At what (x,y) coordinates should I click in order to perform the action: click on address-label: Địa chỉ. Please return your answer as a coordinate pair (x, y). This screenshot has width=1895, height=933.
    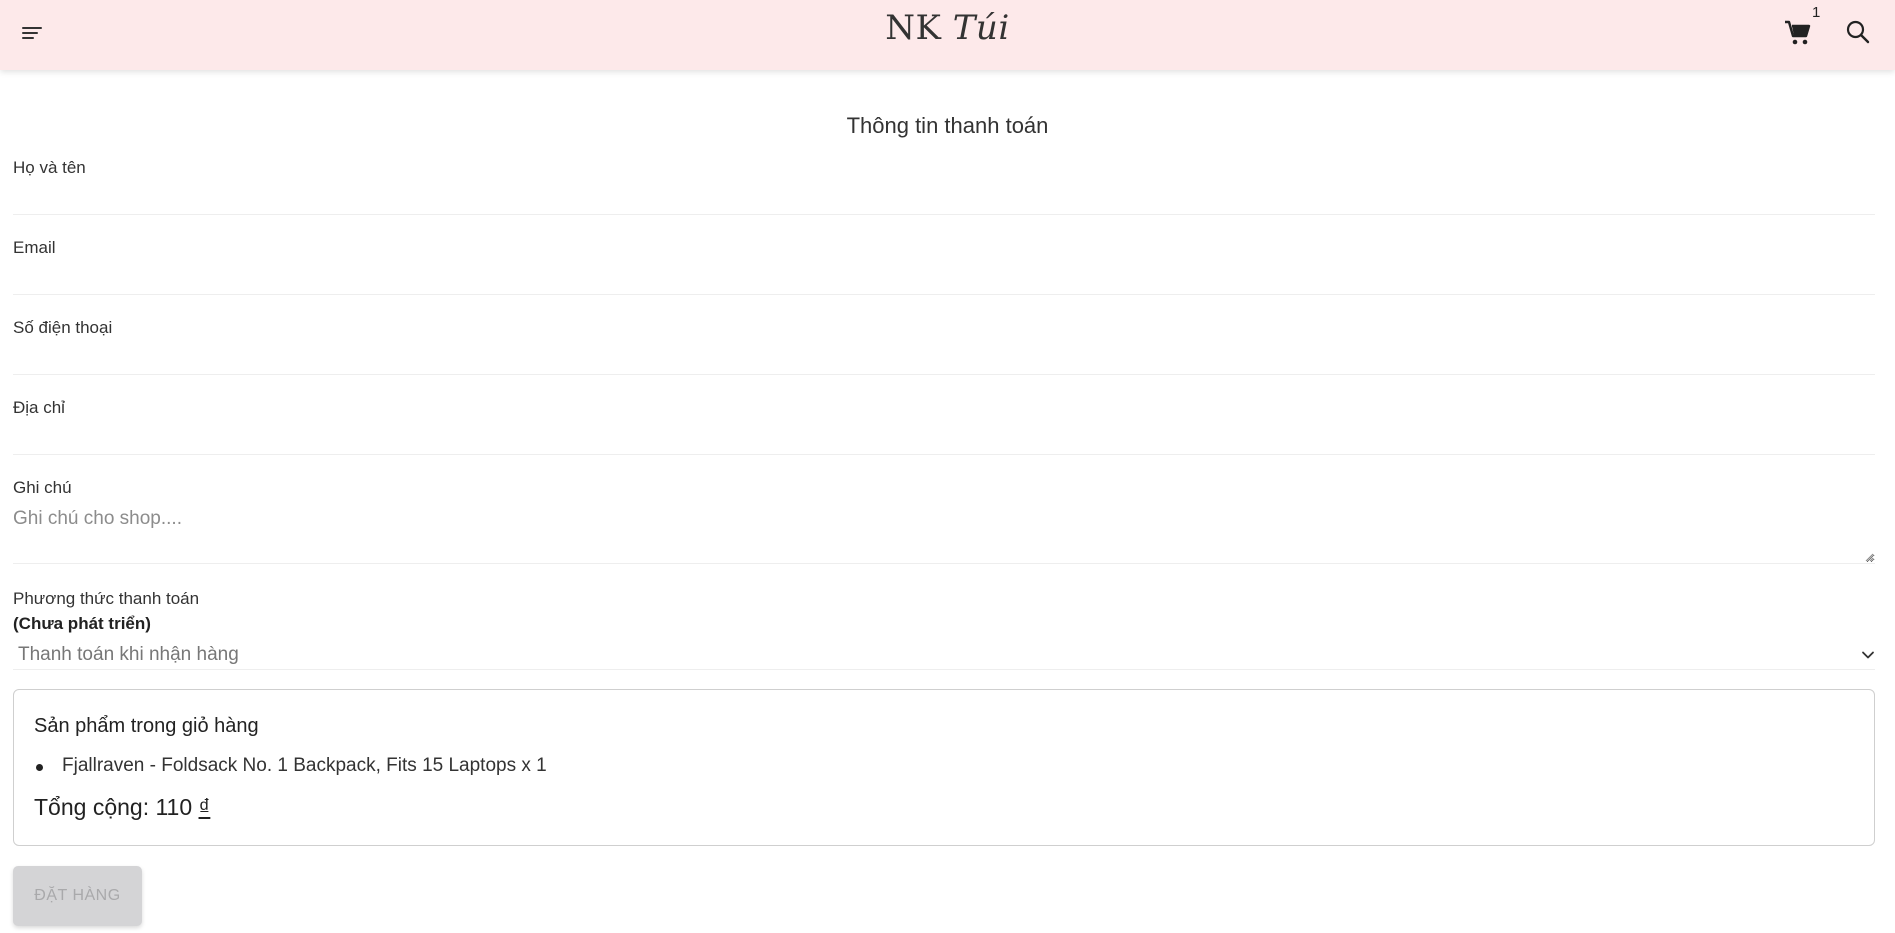
    Looking at the image, I should click on (39, 407).